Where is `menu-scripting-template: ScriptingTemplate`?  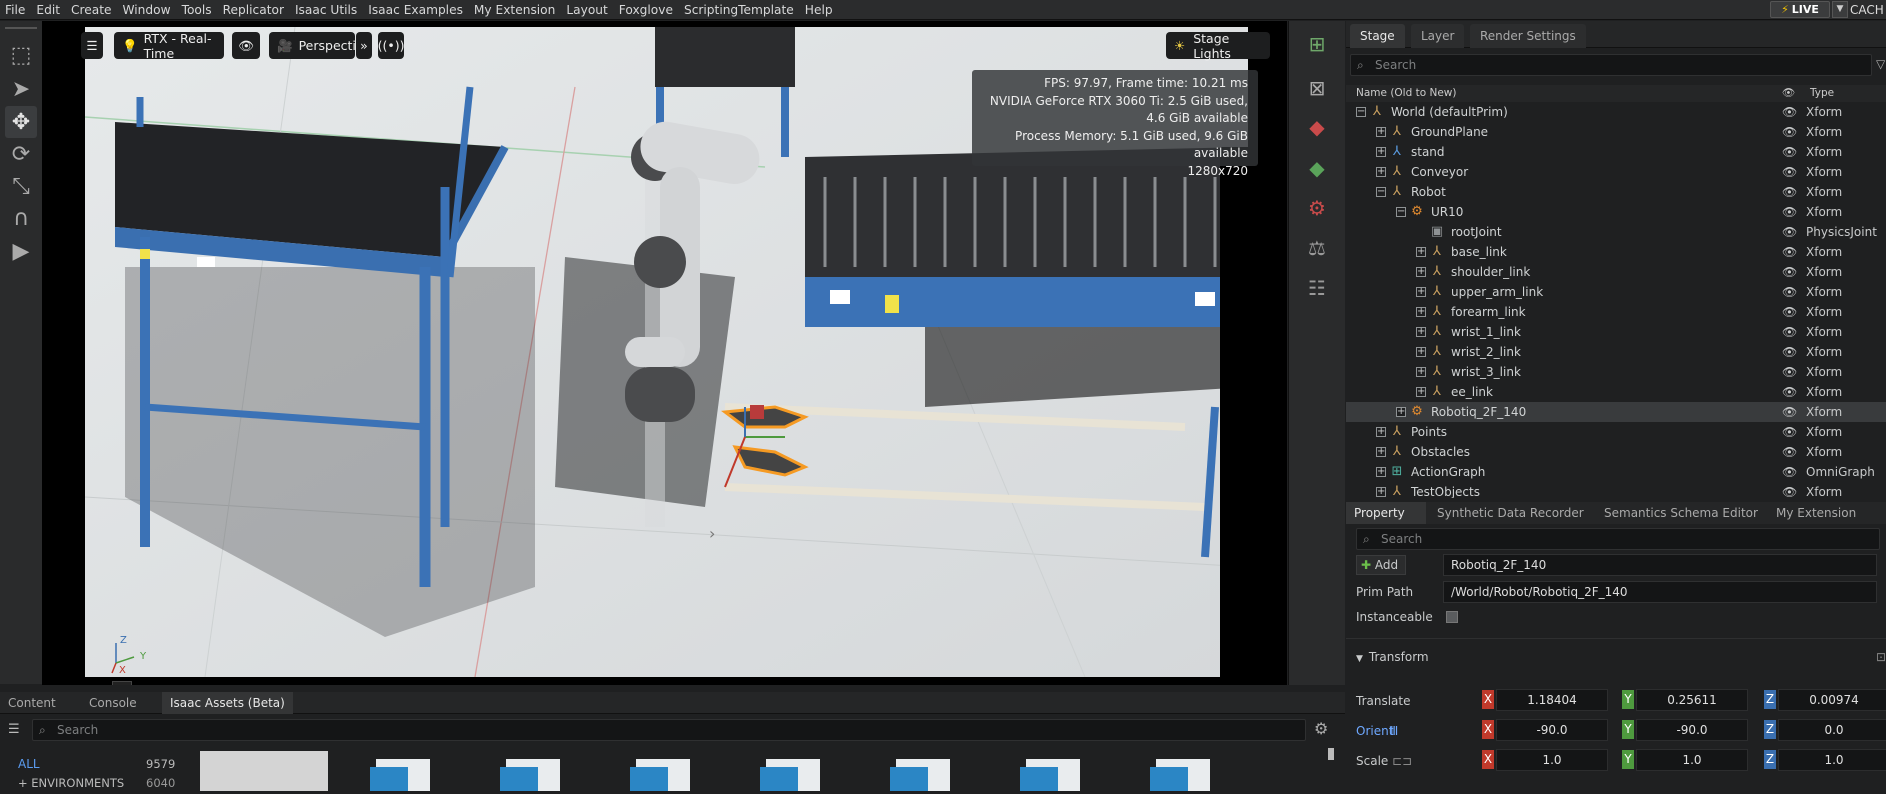
menu-scripting-template: ScriptingTemplate is located at coordinates (739, 10).